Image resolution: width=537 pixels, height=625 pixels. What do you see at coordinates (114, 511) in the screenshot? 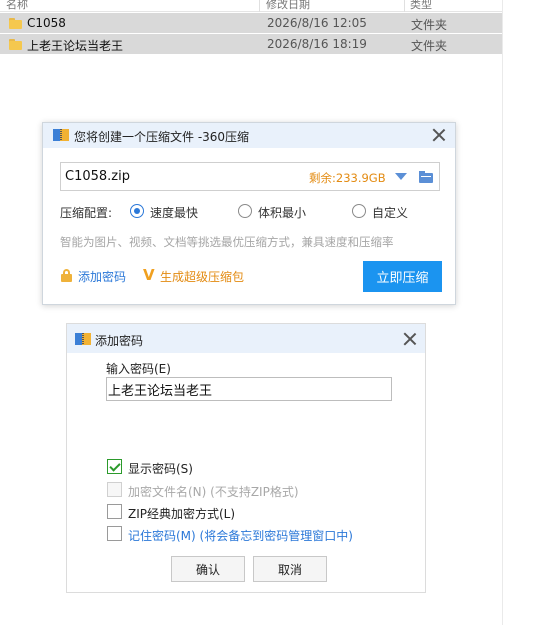
I see `zip-classic-encryption-checkbox` at bounding box center [114, 511].